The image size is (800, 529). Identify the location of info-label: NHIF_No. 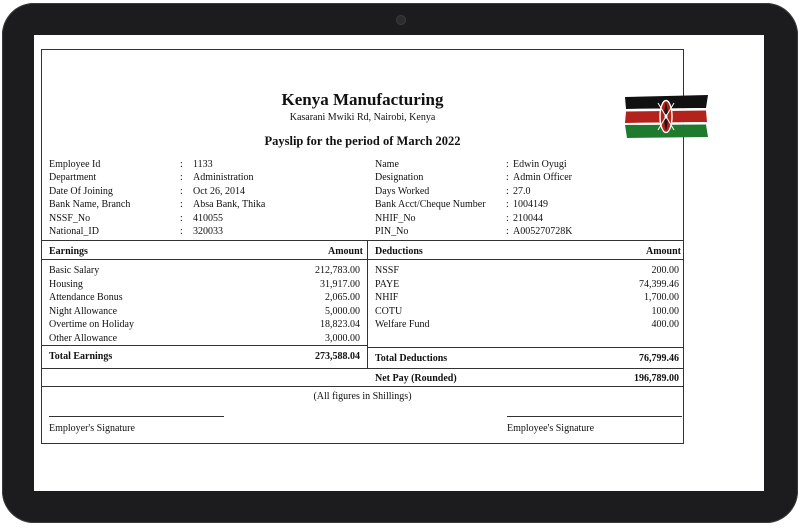
(395, 218).